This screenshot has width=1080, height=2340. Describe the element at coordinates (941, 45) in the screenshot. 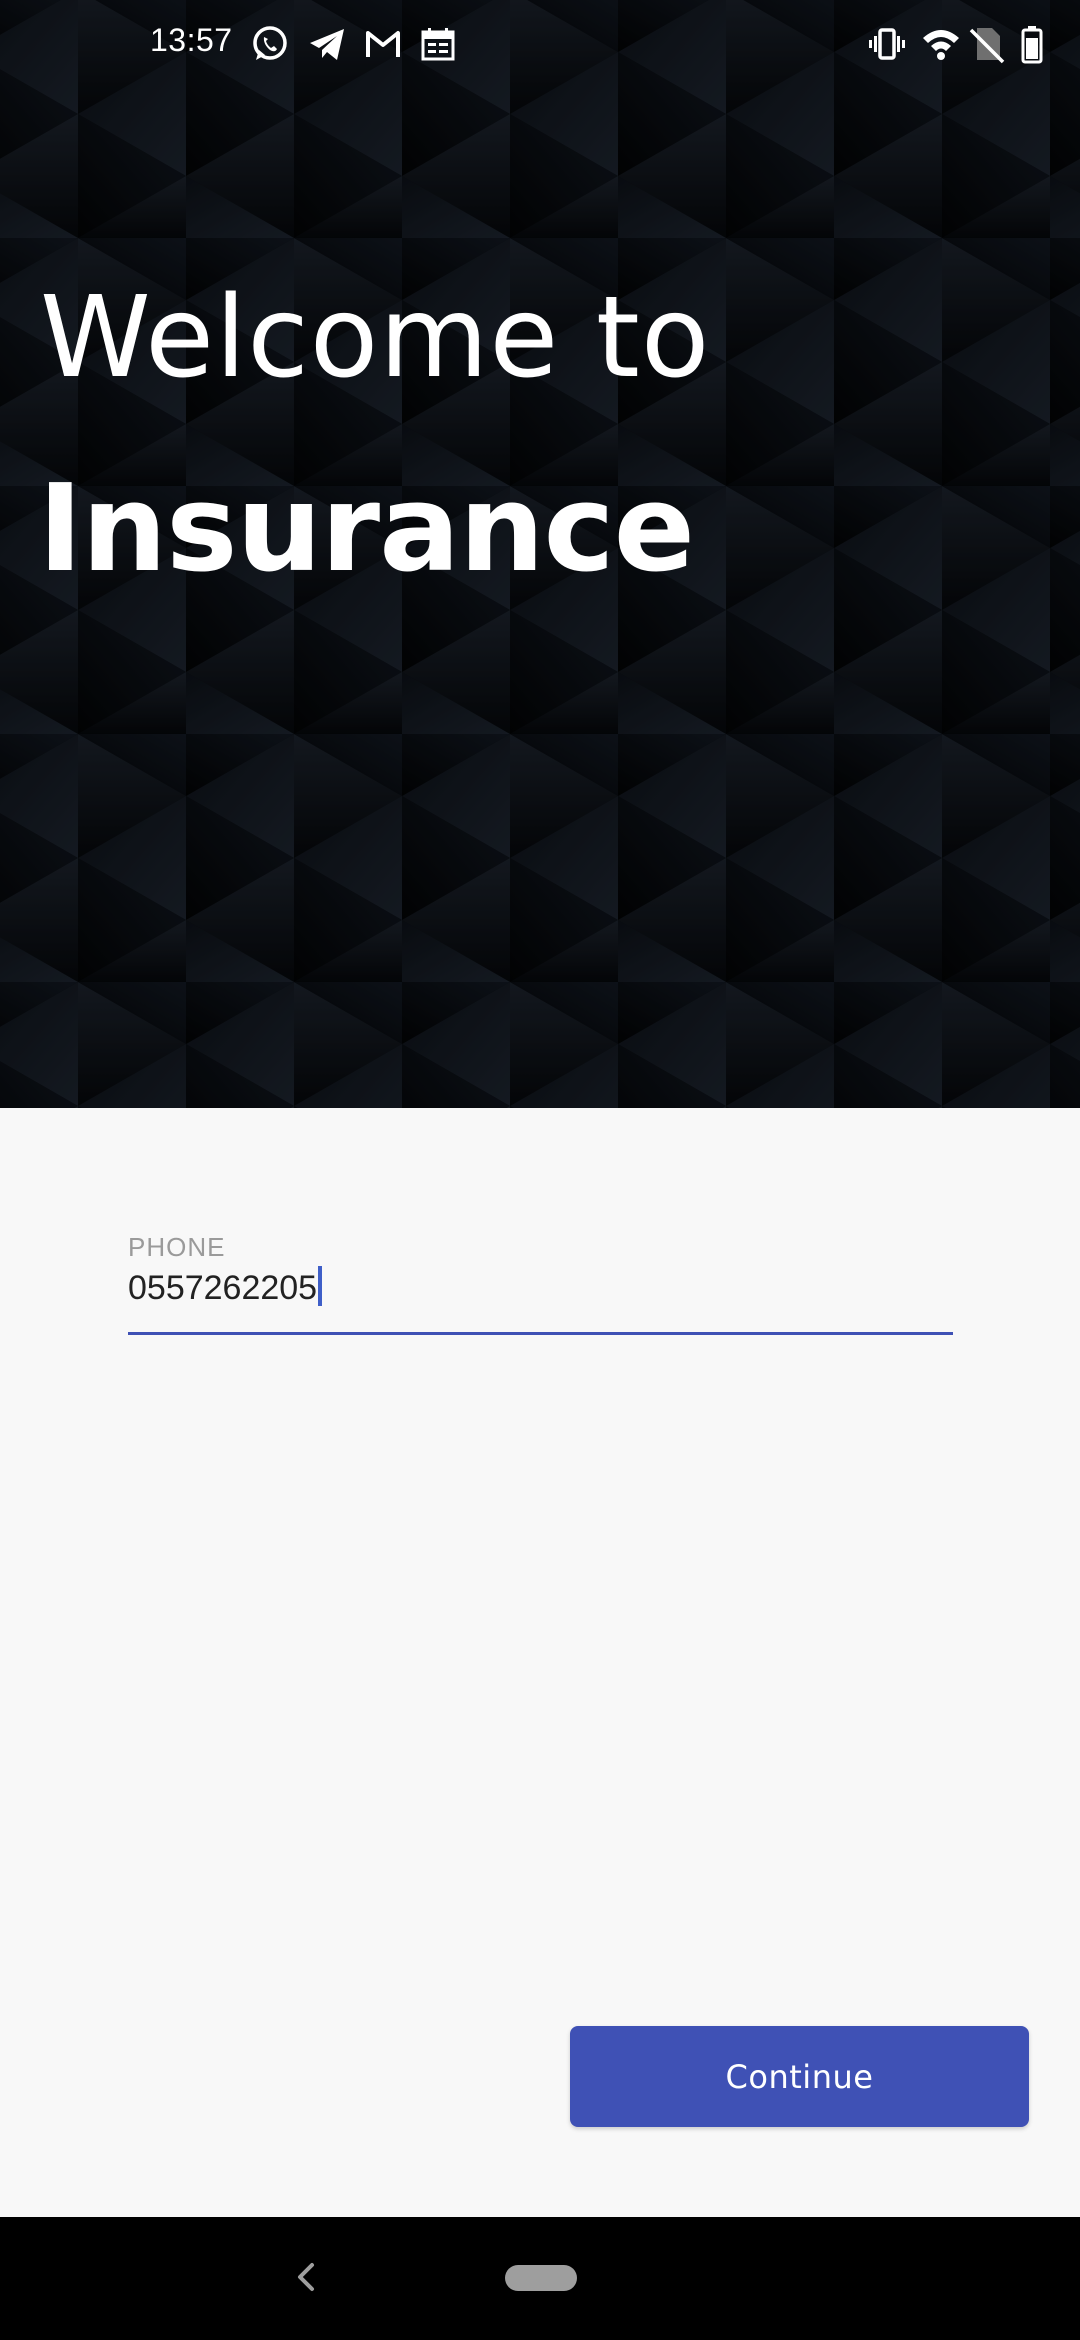

I see `wifi-icon` at that location.